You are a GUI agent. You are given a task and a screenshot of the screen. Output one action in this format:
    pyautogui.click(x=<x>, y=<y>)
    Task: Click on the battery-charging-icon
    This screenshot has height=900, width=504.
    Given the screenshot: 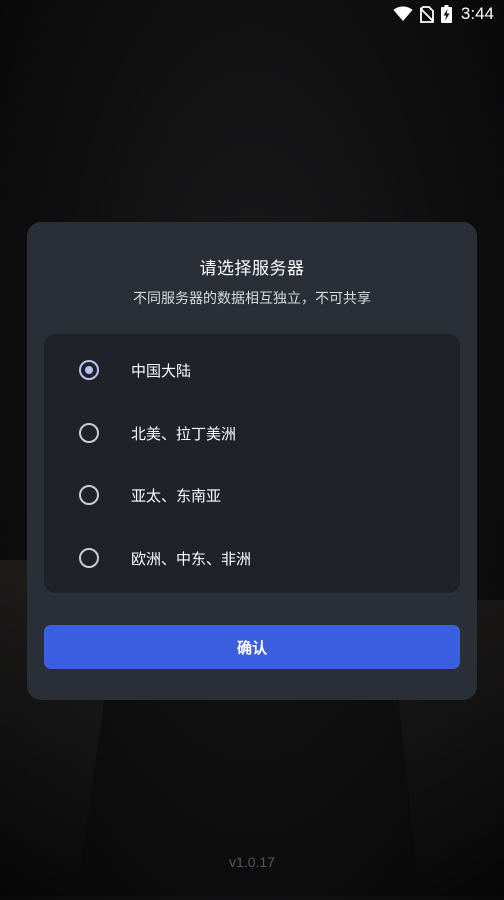 What is the action you would take?
    pyautogui.click(x=446, y=14)
    